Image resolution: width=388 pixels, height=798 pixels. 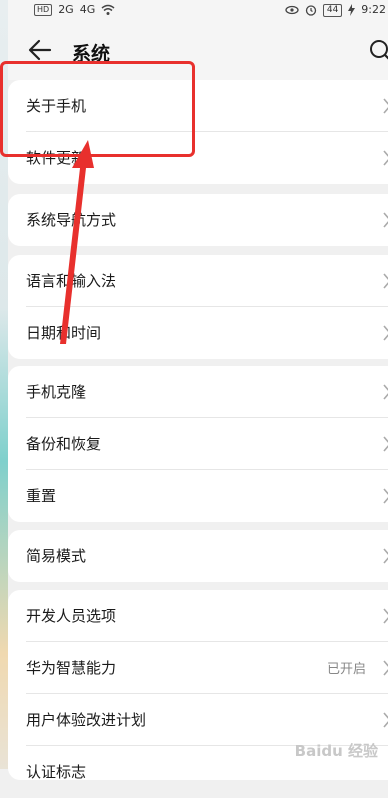 What do you see at coordinates (56, 556) in the screenshot?
I see `list-item-label: 简易模式` at bounding box center [56, 556].